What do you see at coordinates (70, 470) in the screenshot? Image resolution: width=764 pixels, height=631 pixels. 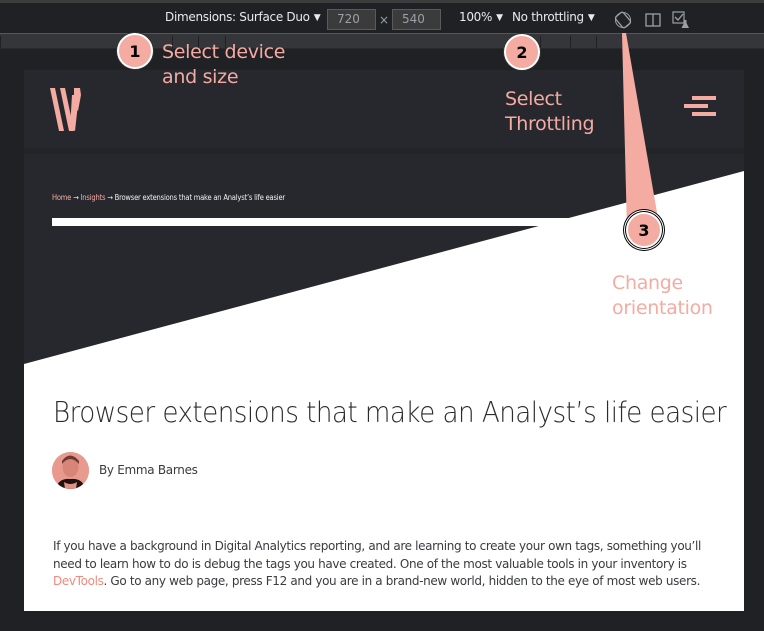 I see `author-avatar` at bounding box center [70, 470].